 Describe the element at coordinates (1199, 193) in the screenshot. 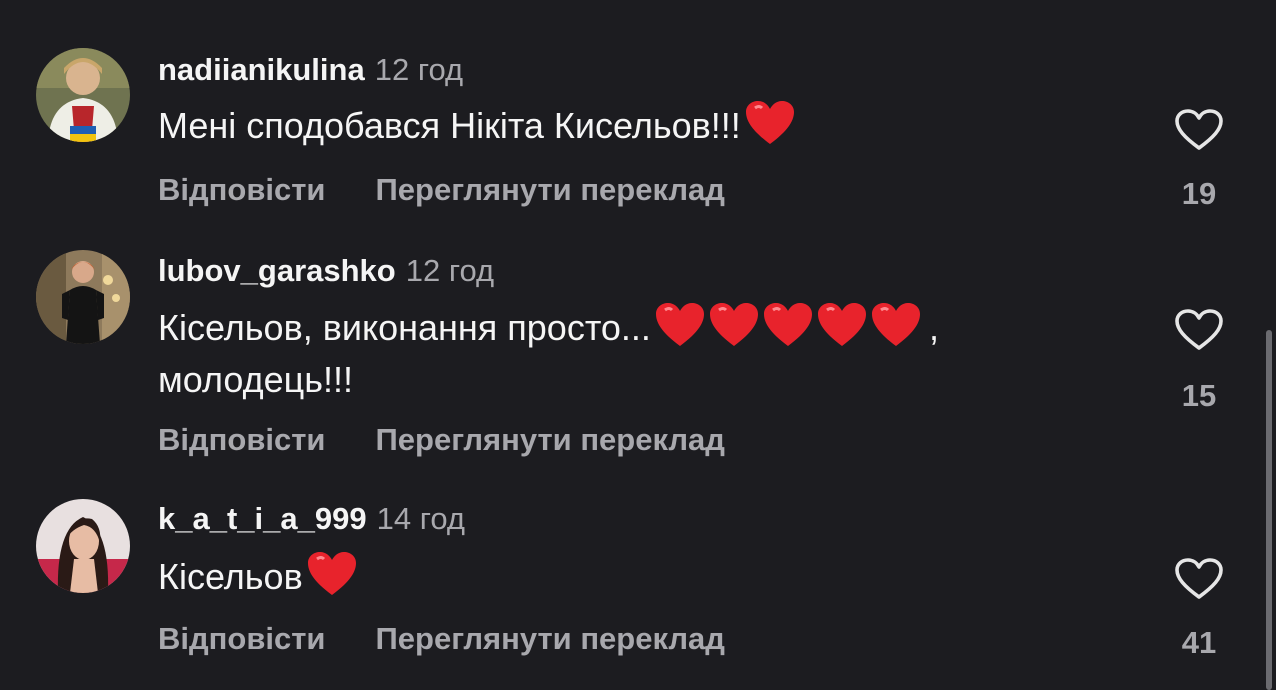

I see `like-count: 19` at that location.